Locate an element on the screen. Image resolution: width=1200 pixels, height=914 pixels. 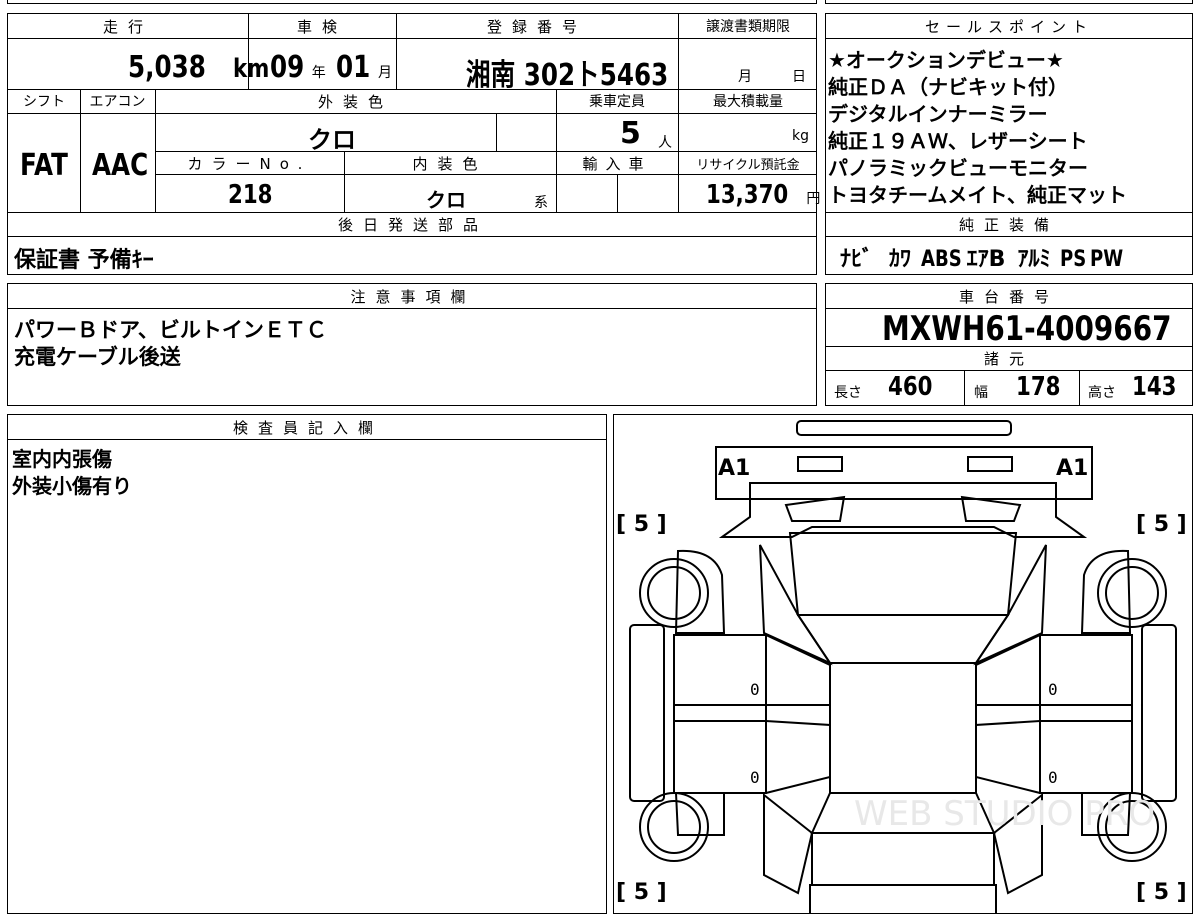
transfer-label: 譲渡書類期限 is located at coordinates (748, 27).